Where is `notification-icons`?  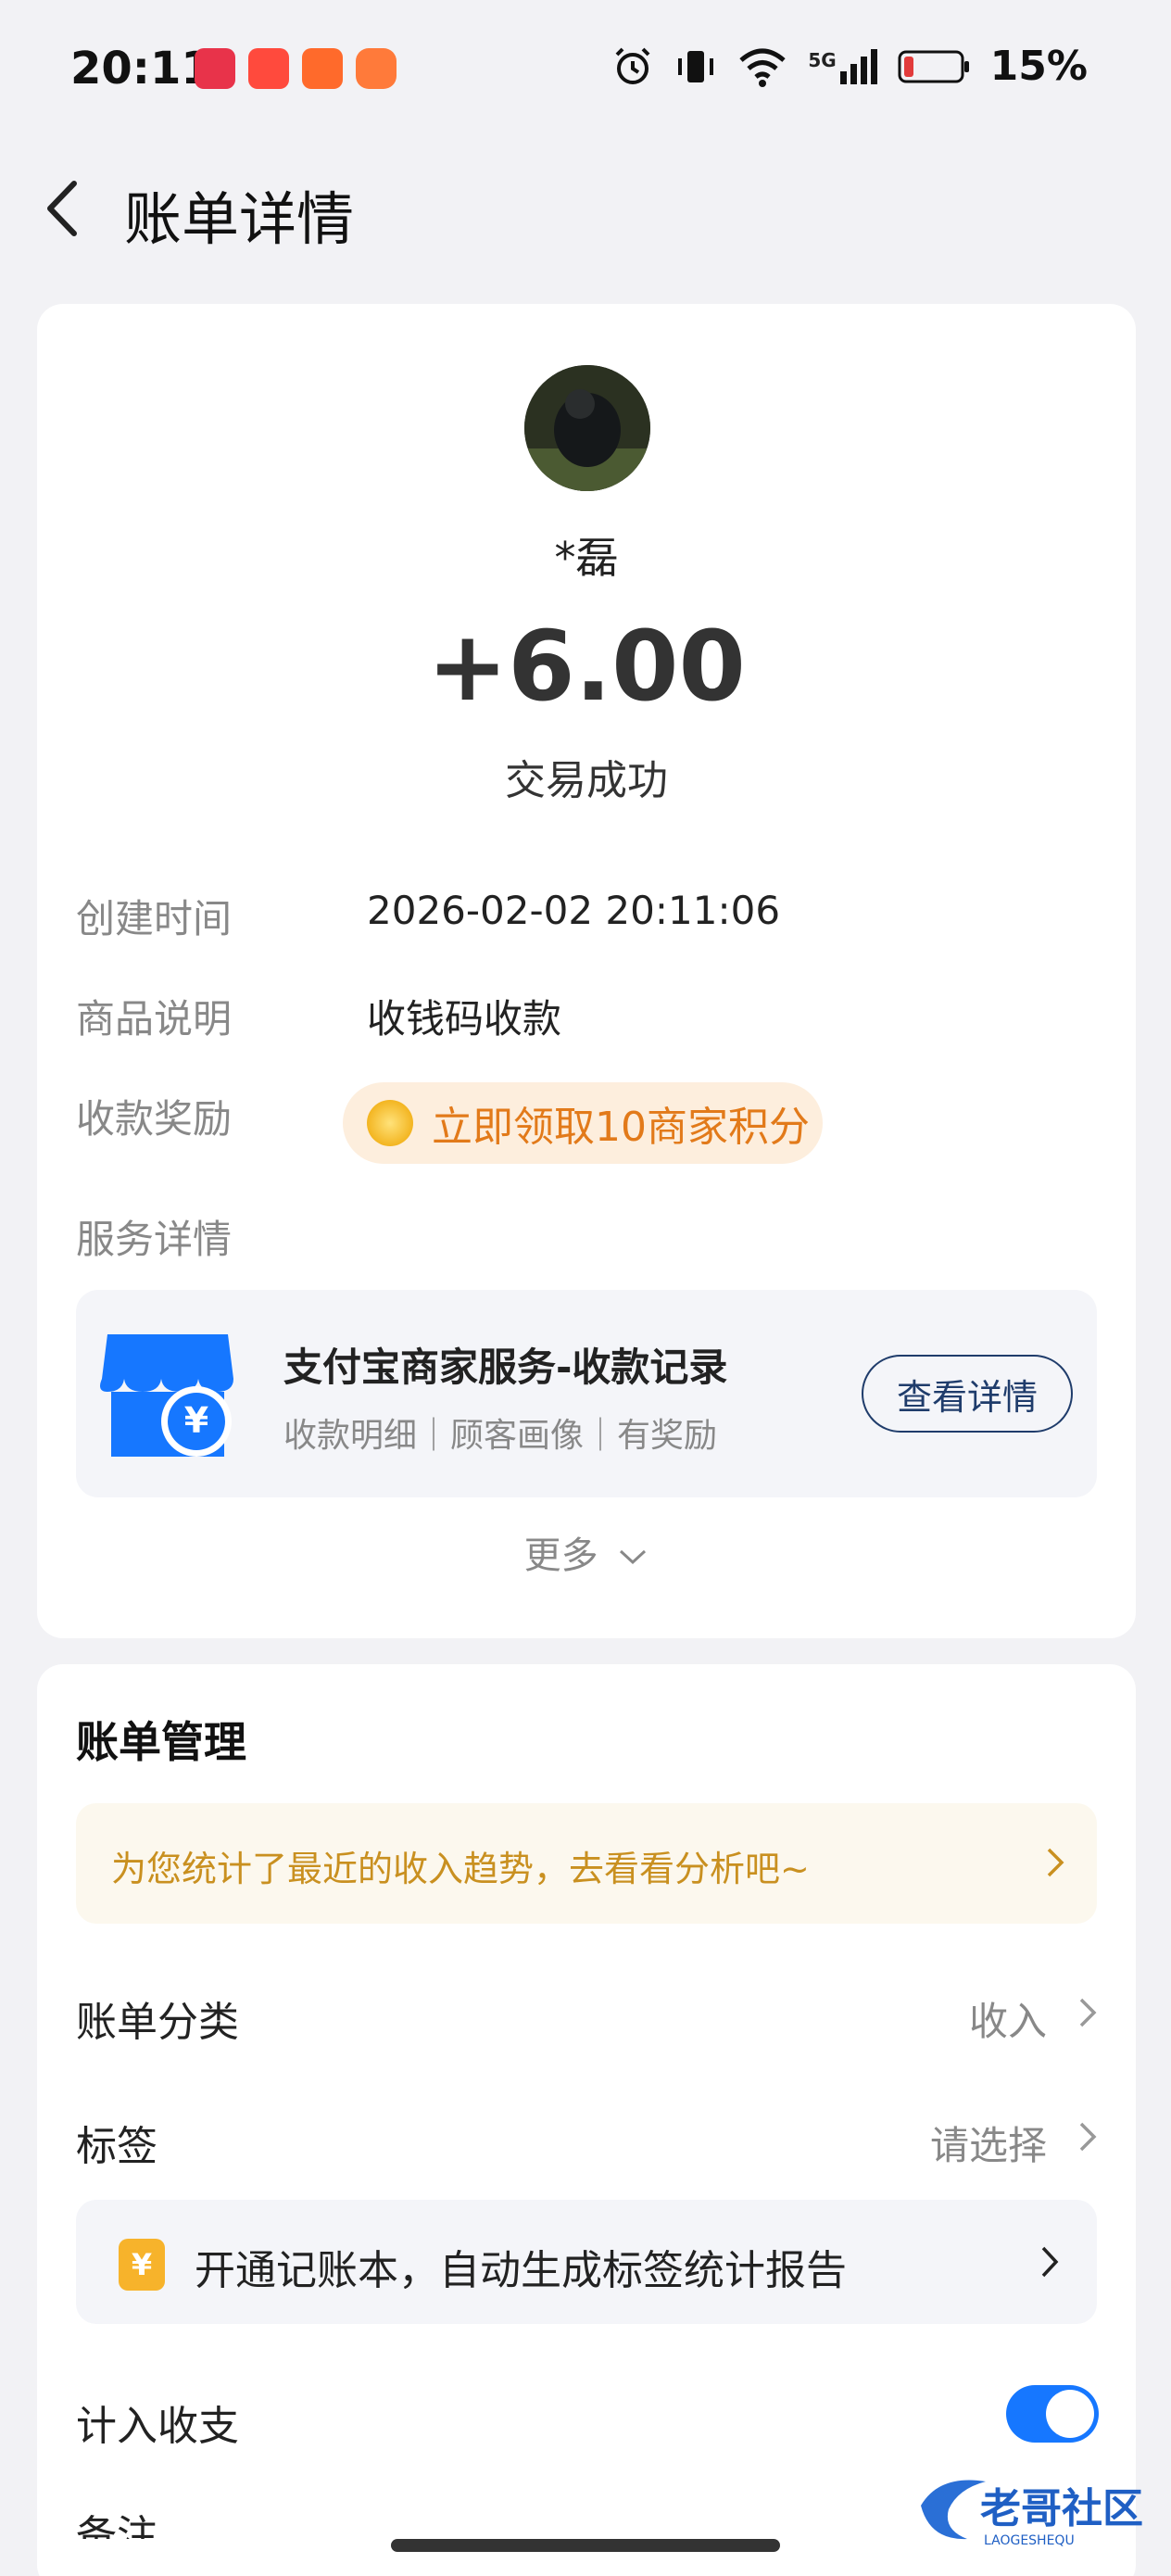
notification-icons is located at coordinates (296, 68).